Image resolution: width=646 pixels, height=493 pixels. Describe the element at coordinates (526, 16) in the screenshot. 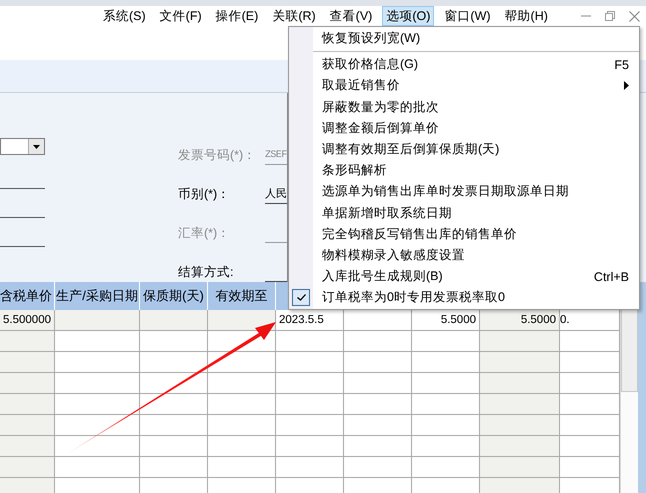

I see `menu-item: 帮助(H)` at that location.